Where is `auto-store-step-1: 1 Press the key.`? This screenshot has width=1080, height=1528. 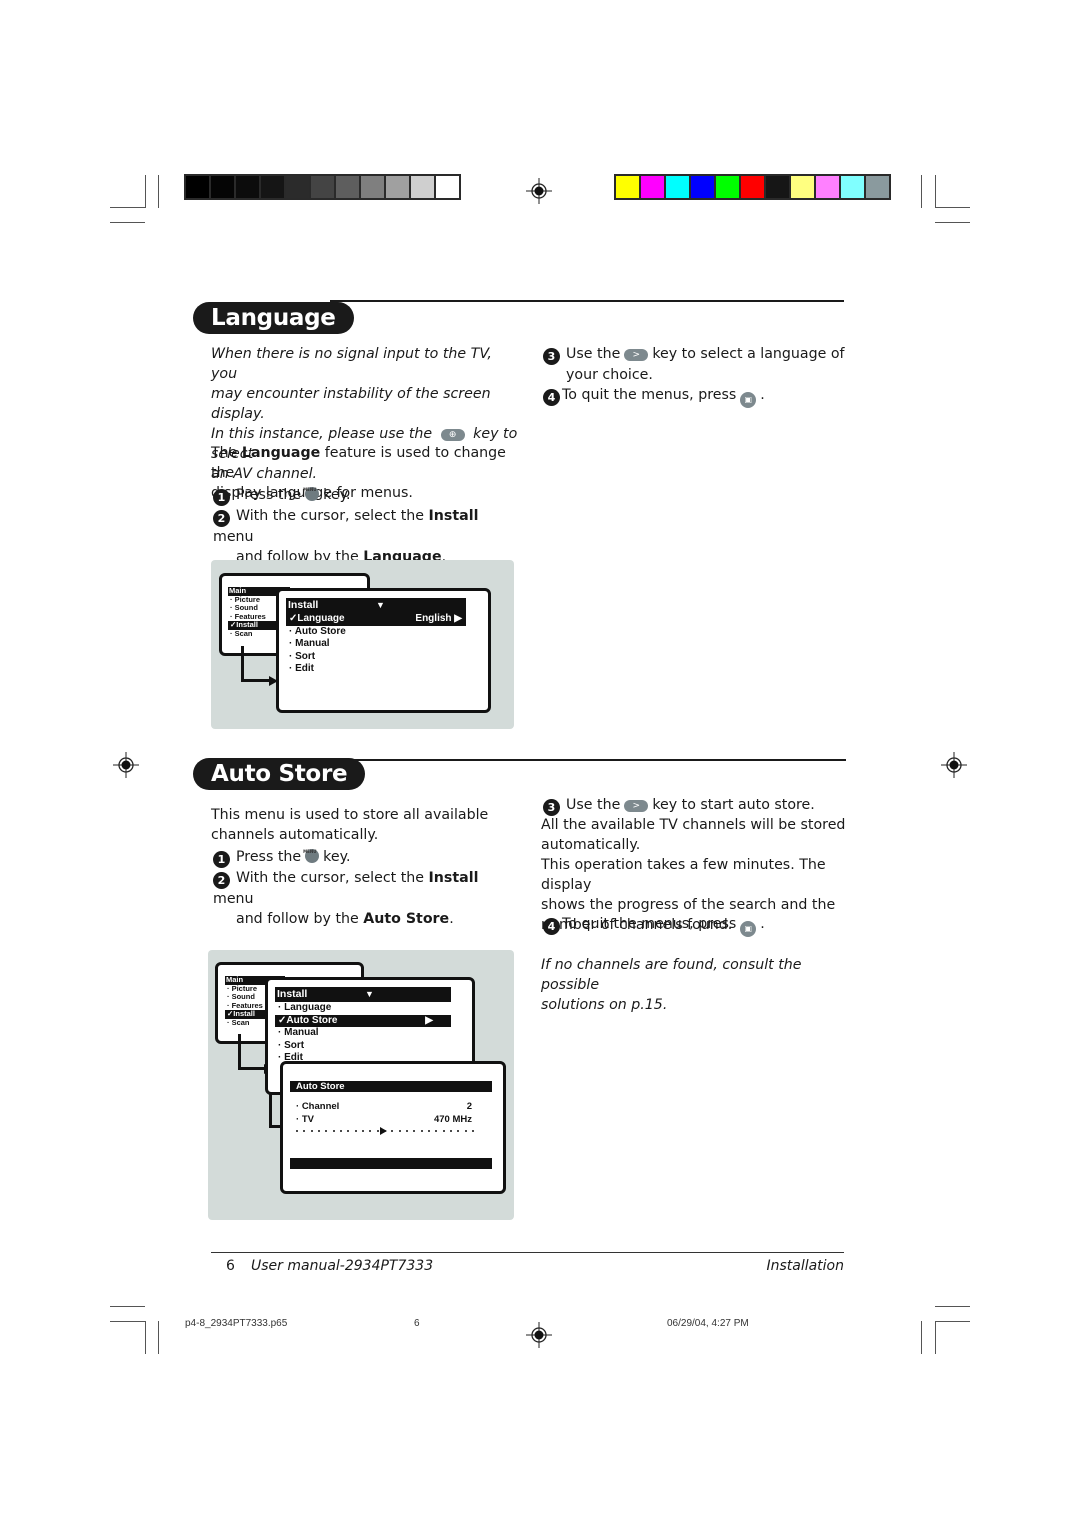
auto-store-step-1: 1 Press the key. is located at coordinates (282, 855).